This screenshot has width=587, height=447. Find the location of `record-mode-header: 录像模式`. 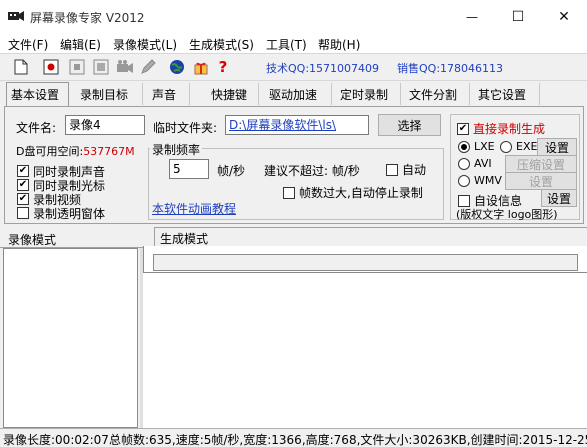

record-mode-header: 录像模式 is located at coordinates (75, 238).